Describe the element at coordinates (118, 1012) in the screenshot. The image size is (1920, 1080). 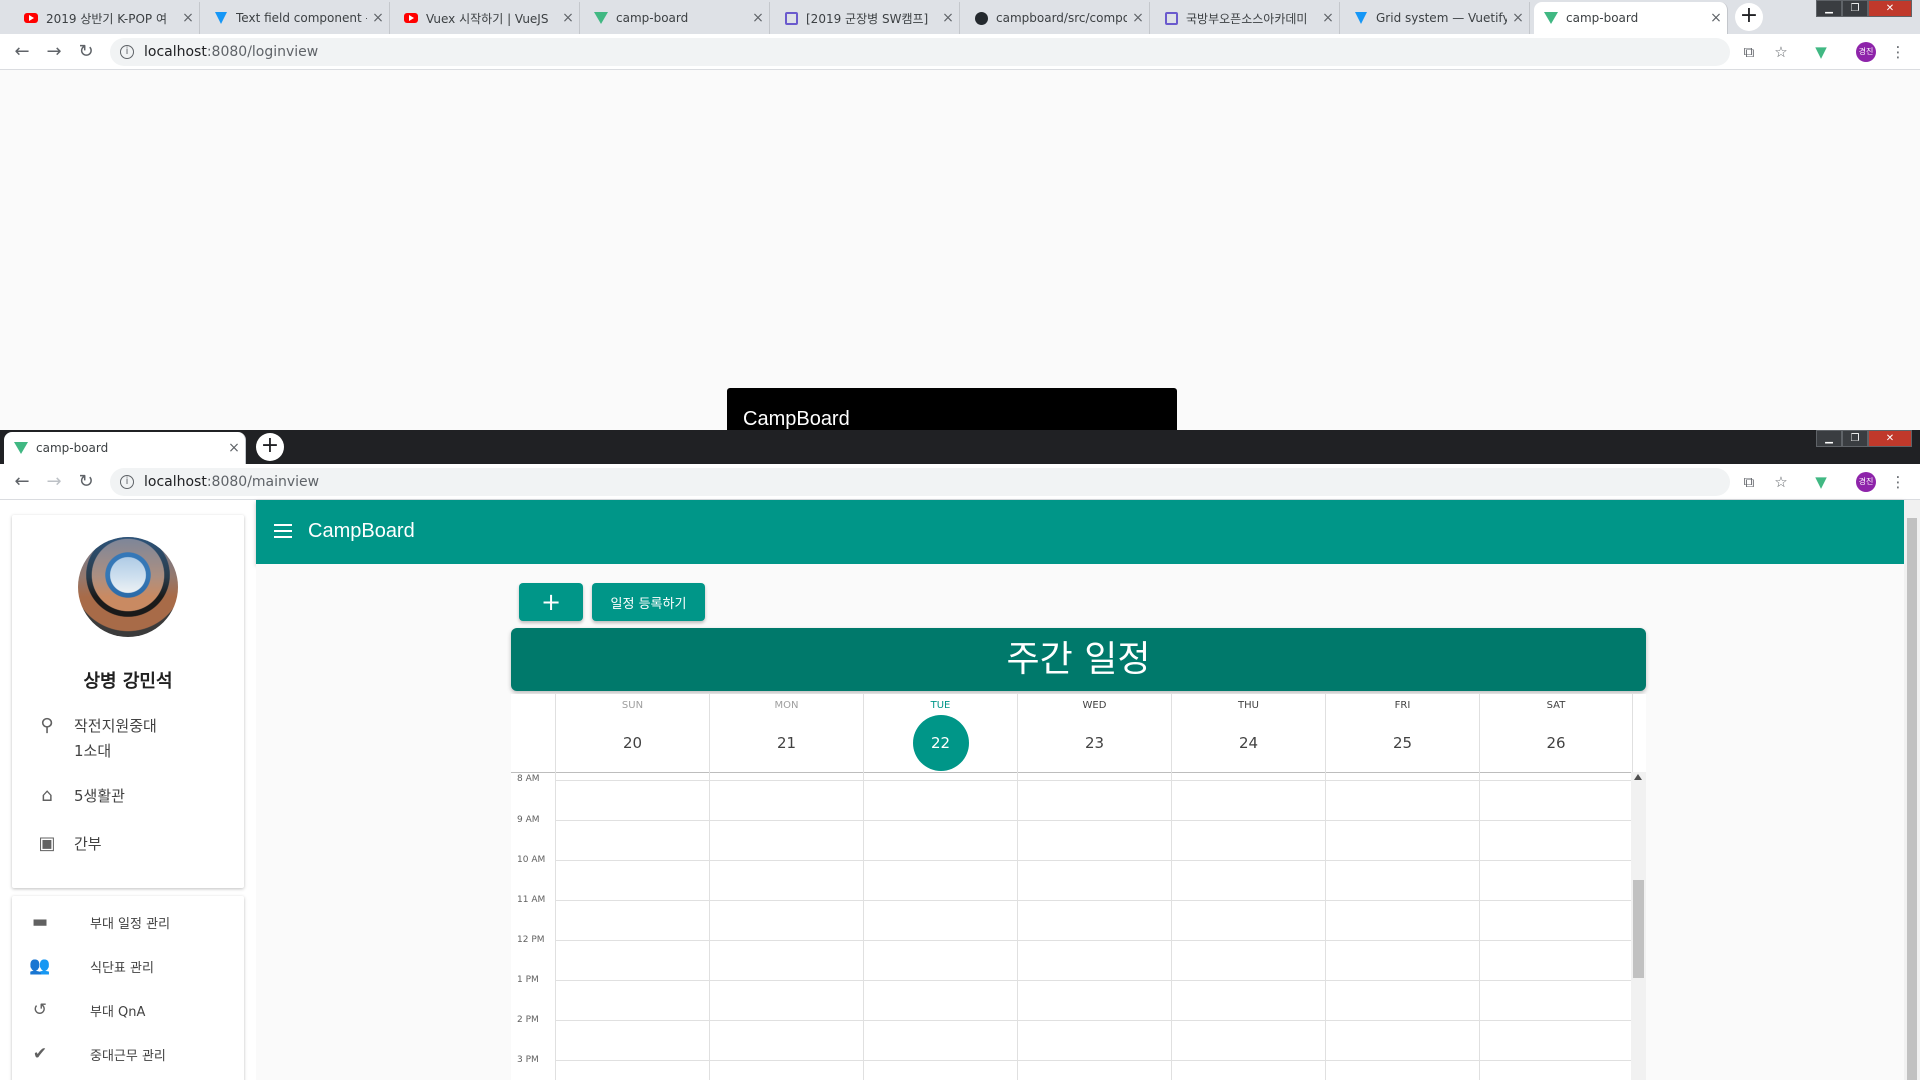
I see `menu-item-label: 부대 QnA` at that location.